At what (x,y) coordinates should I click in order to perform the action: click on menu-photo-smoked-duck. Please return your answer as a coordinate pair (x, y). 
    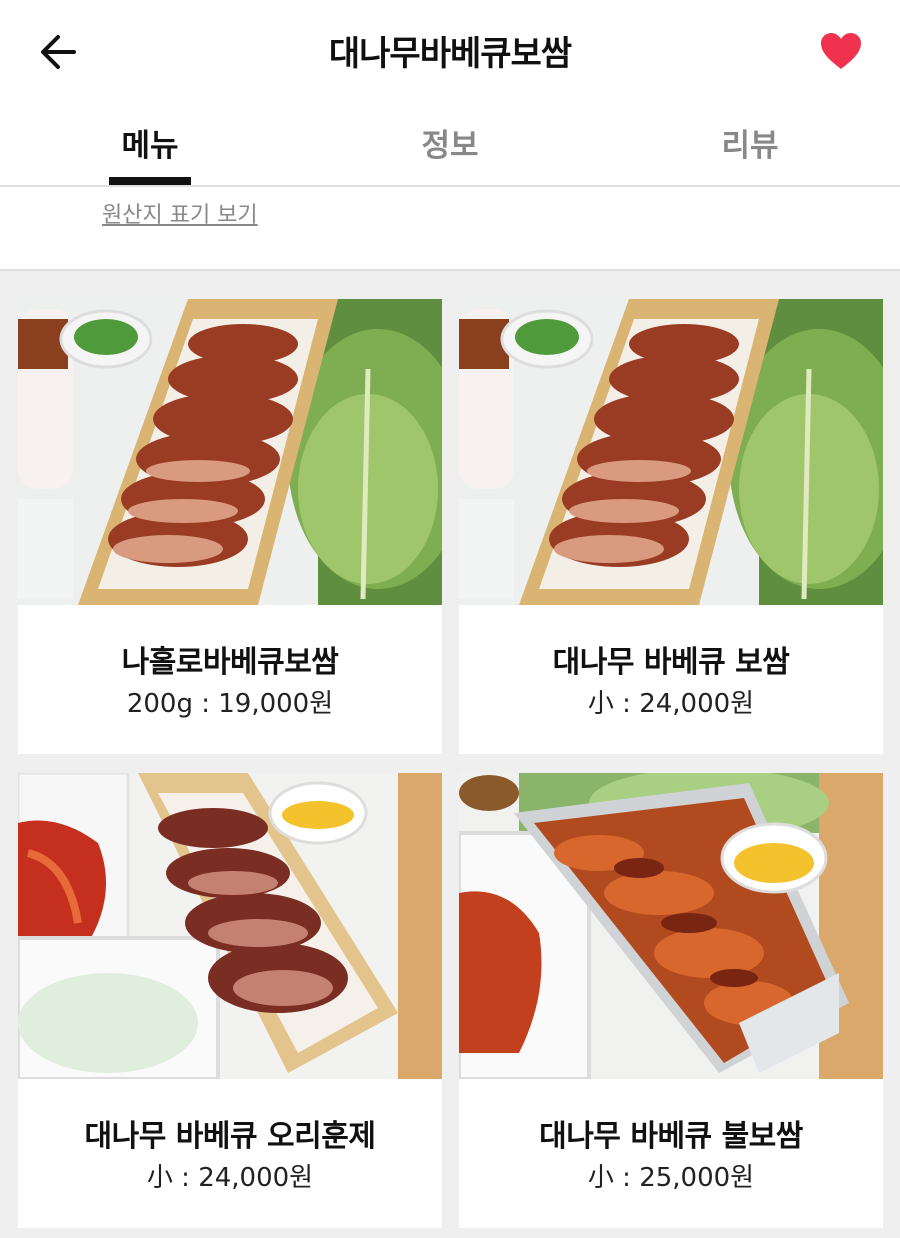
    Looking at the image, I should click on (230, 926).